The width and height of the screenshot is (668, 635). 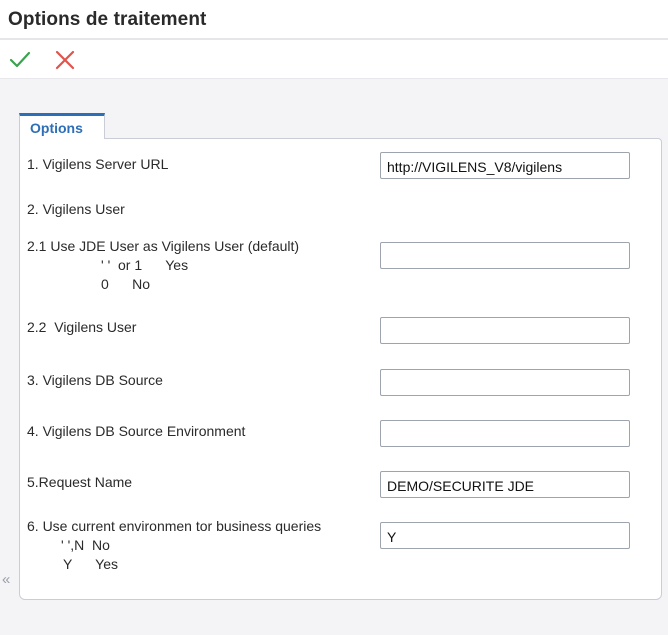 I want to click on title-bar: Options de traitement, so click(x=334, y=19).